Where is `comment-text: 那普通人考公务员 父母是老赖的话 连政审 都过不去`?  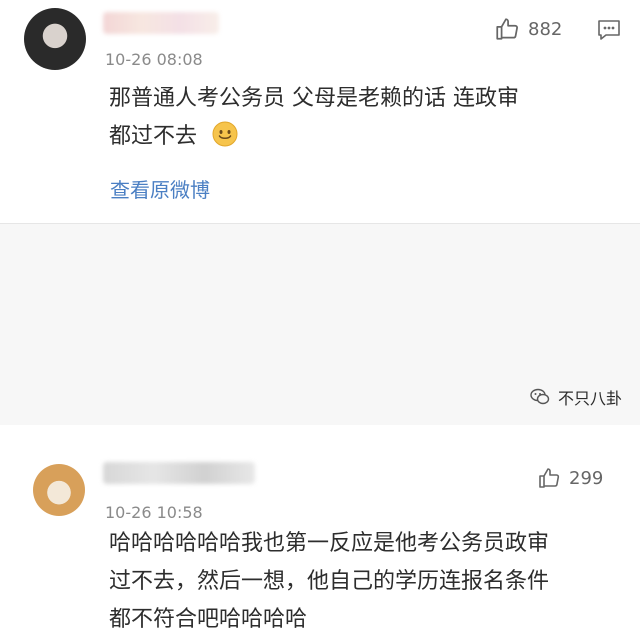 comment-text: 那普通人考公务员 父母是老赖的话 连政审 都过不去 is located at coordinates (339, 118).